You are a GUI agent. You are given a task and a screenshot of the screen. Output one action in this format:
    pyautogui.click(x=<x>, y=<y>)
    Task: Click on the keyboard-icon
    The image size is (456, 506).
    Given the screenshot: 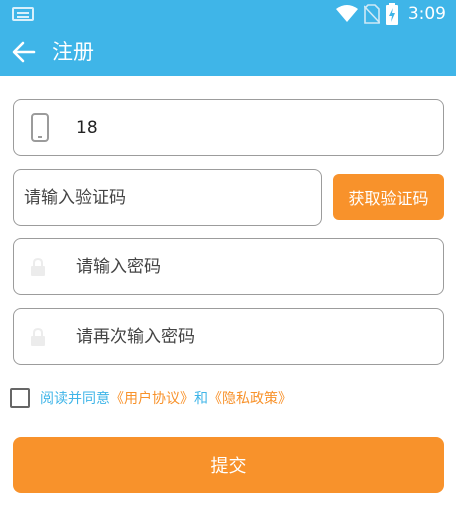 What is the action you would take?
    pyautogui.click(x=23, y=14)
    